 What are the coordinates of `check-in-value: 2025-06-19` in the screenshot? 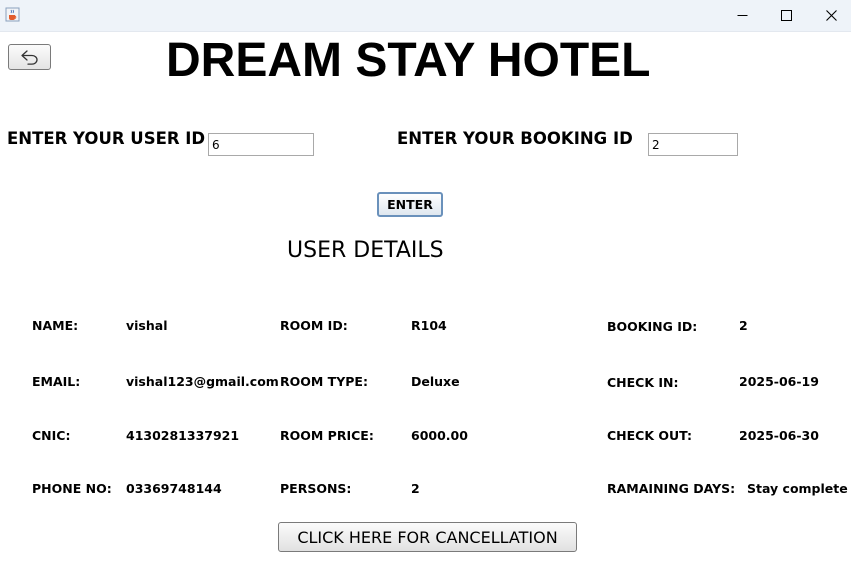 It's located at (779, 381).